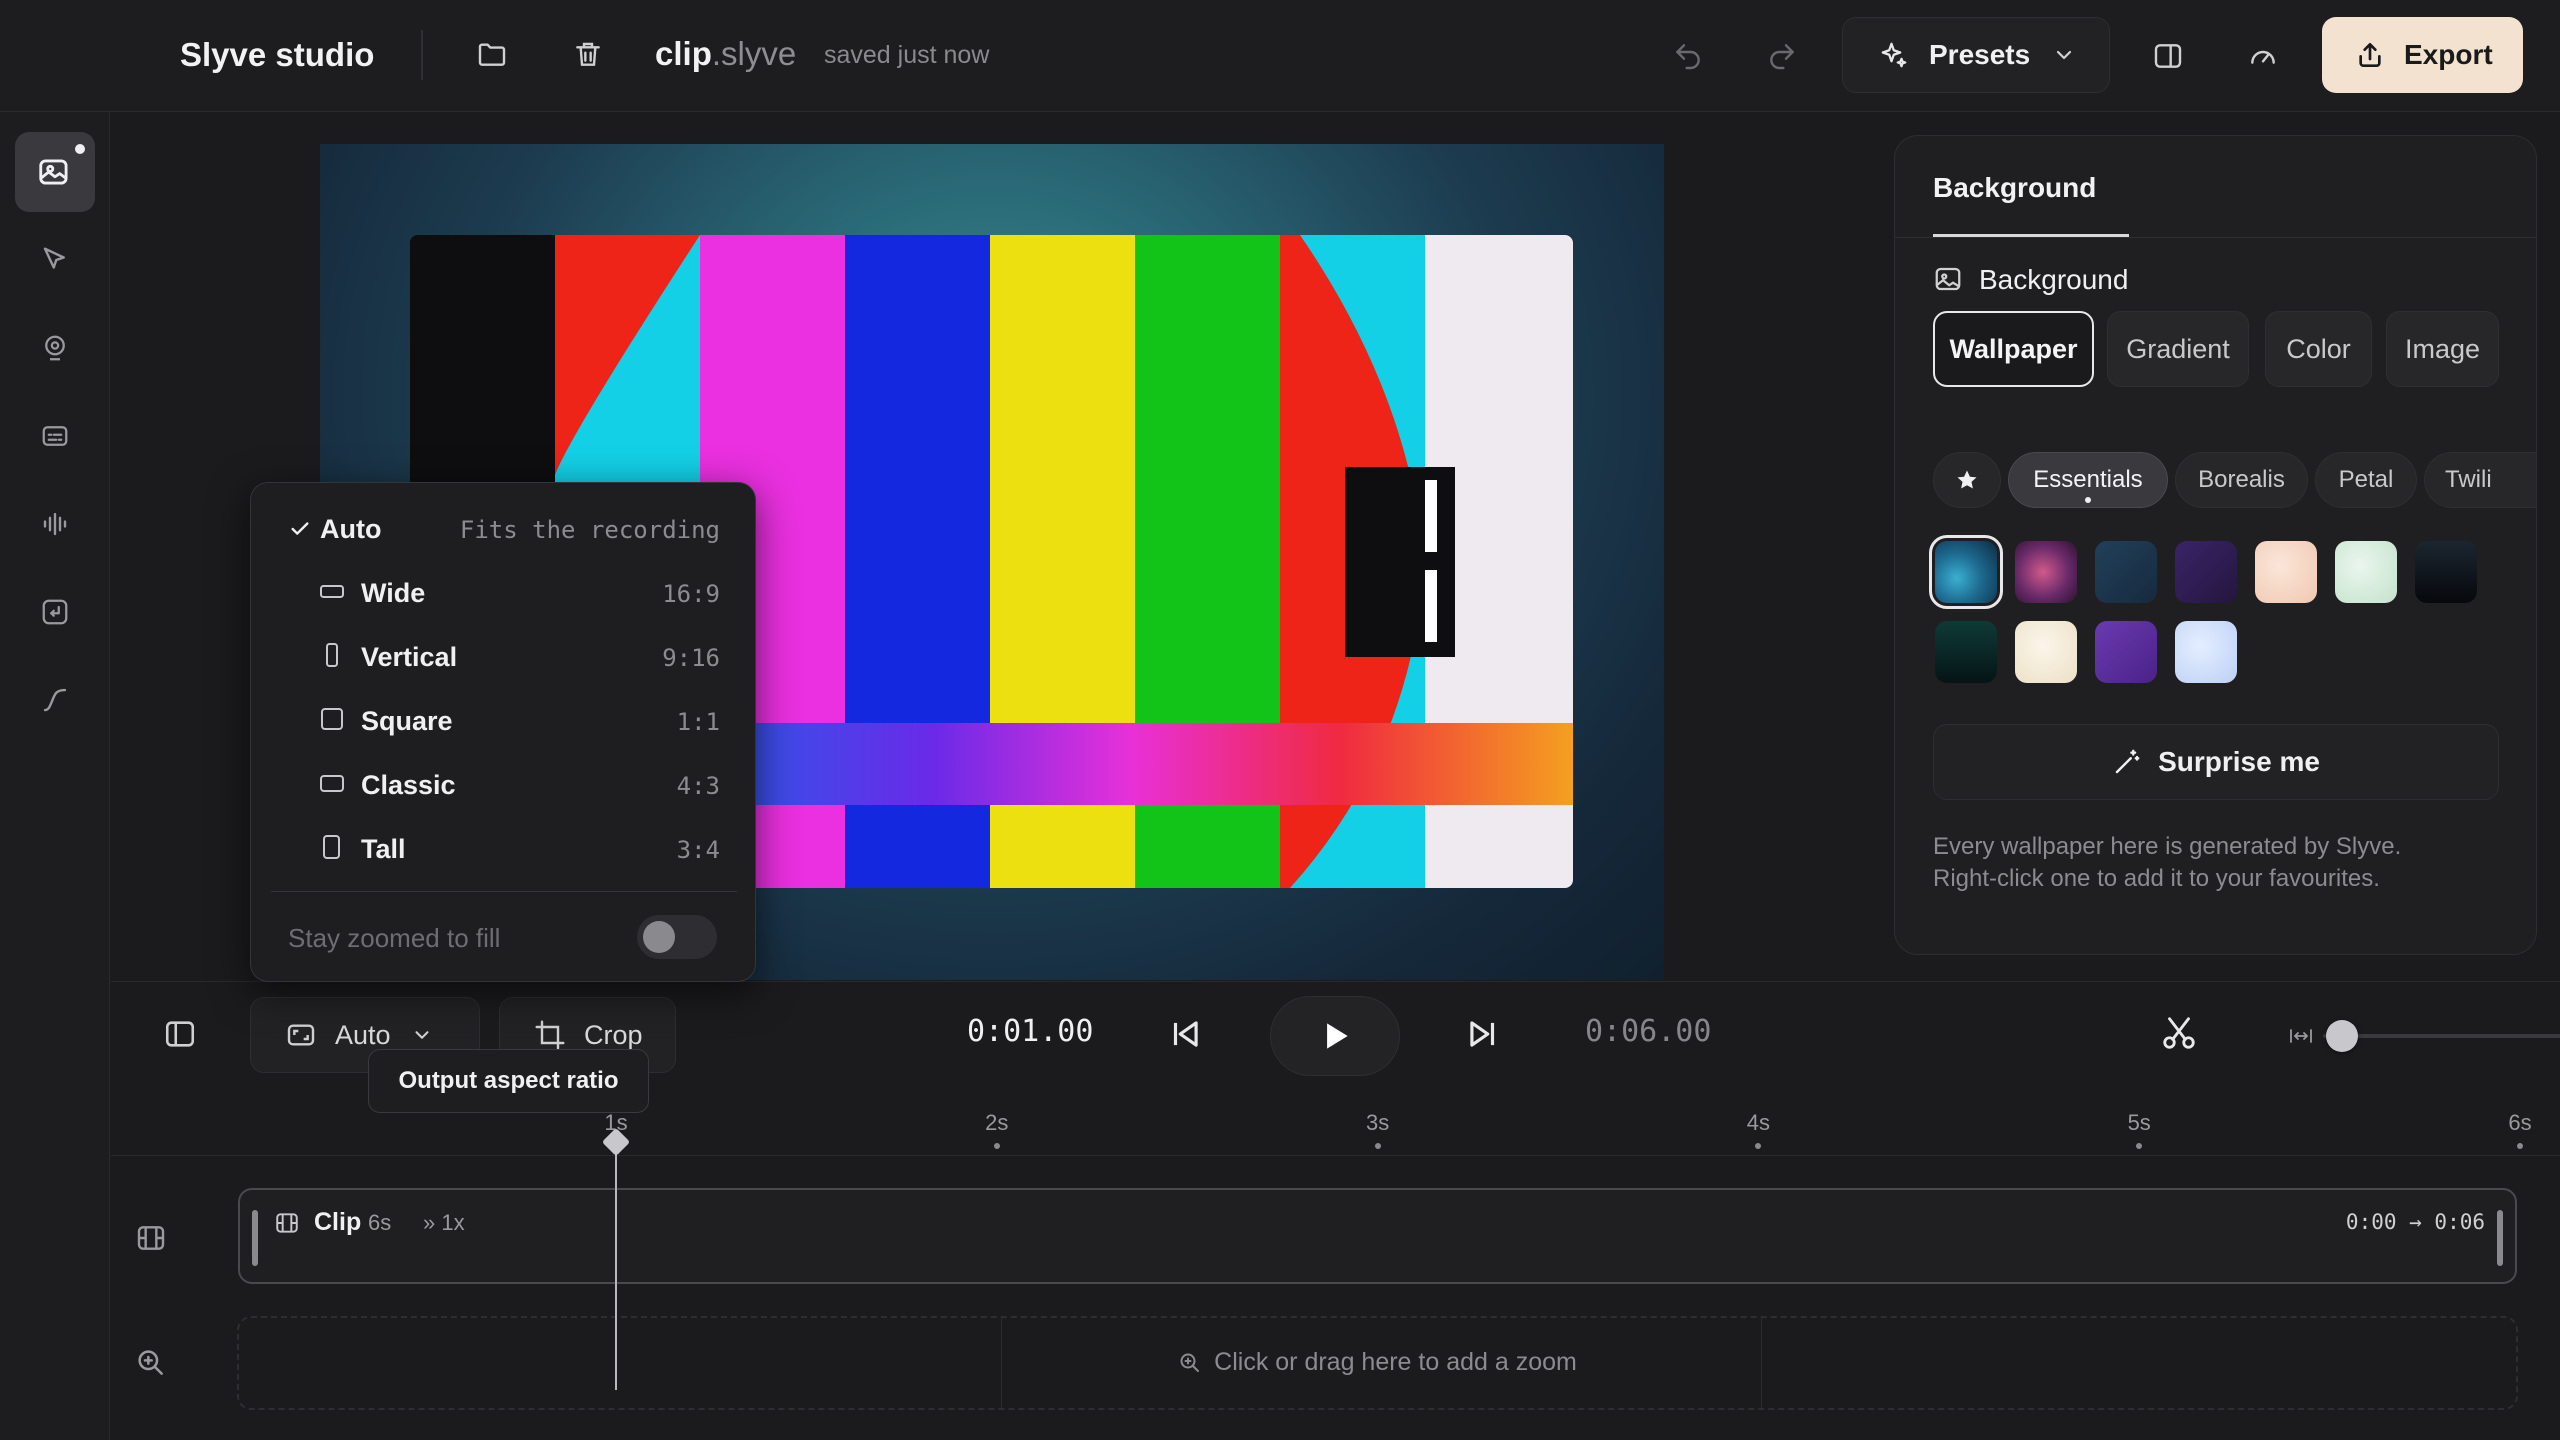 The image size is (2560, 1440). I want to click on collection-borealis: Borealis, so click(2241, 480).